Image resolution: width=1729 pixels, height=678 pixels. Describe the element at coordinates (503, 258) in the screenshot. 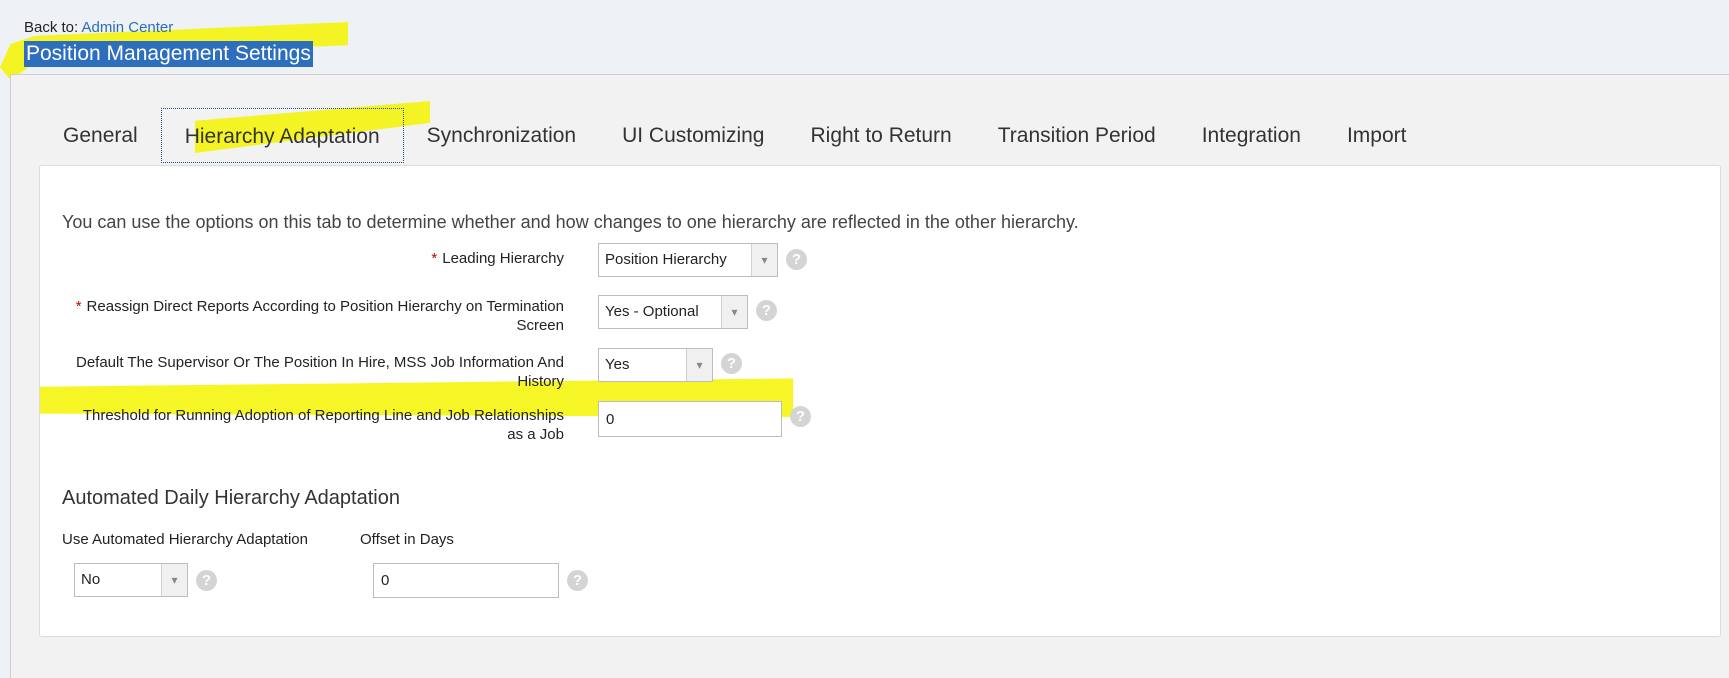

I see `leading-hierarchy-label-text: Leading Hierarchy` at that location.